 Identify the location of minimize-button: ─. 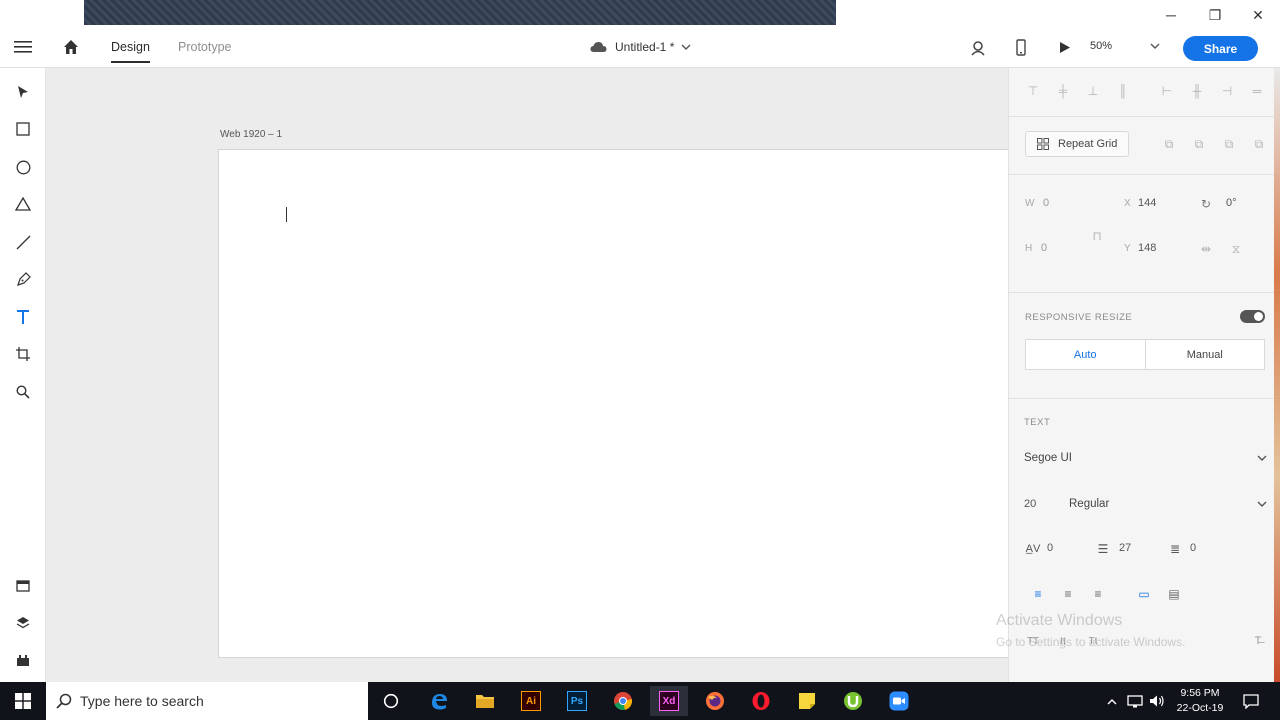
(1171, 15).